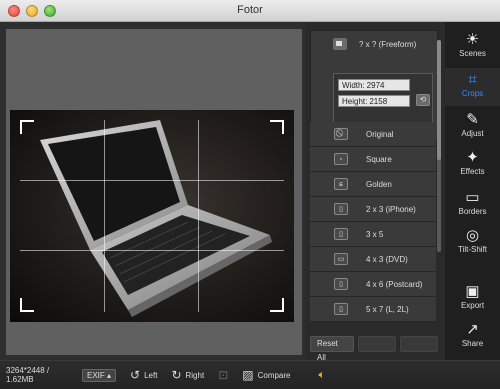  I want to click on crop-option-label: 4 x 3 (DVD), so click(387, 259).